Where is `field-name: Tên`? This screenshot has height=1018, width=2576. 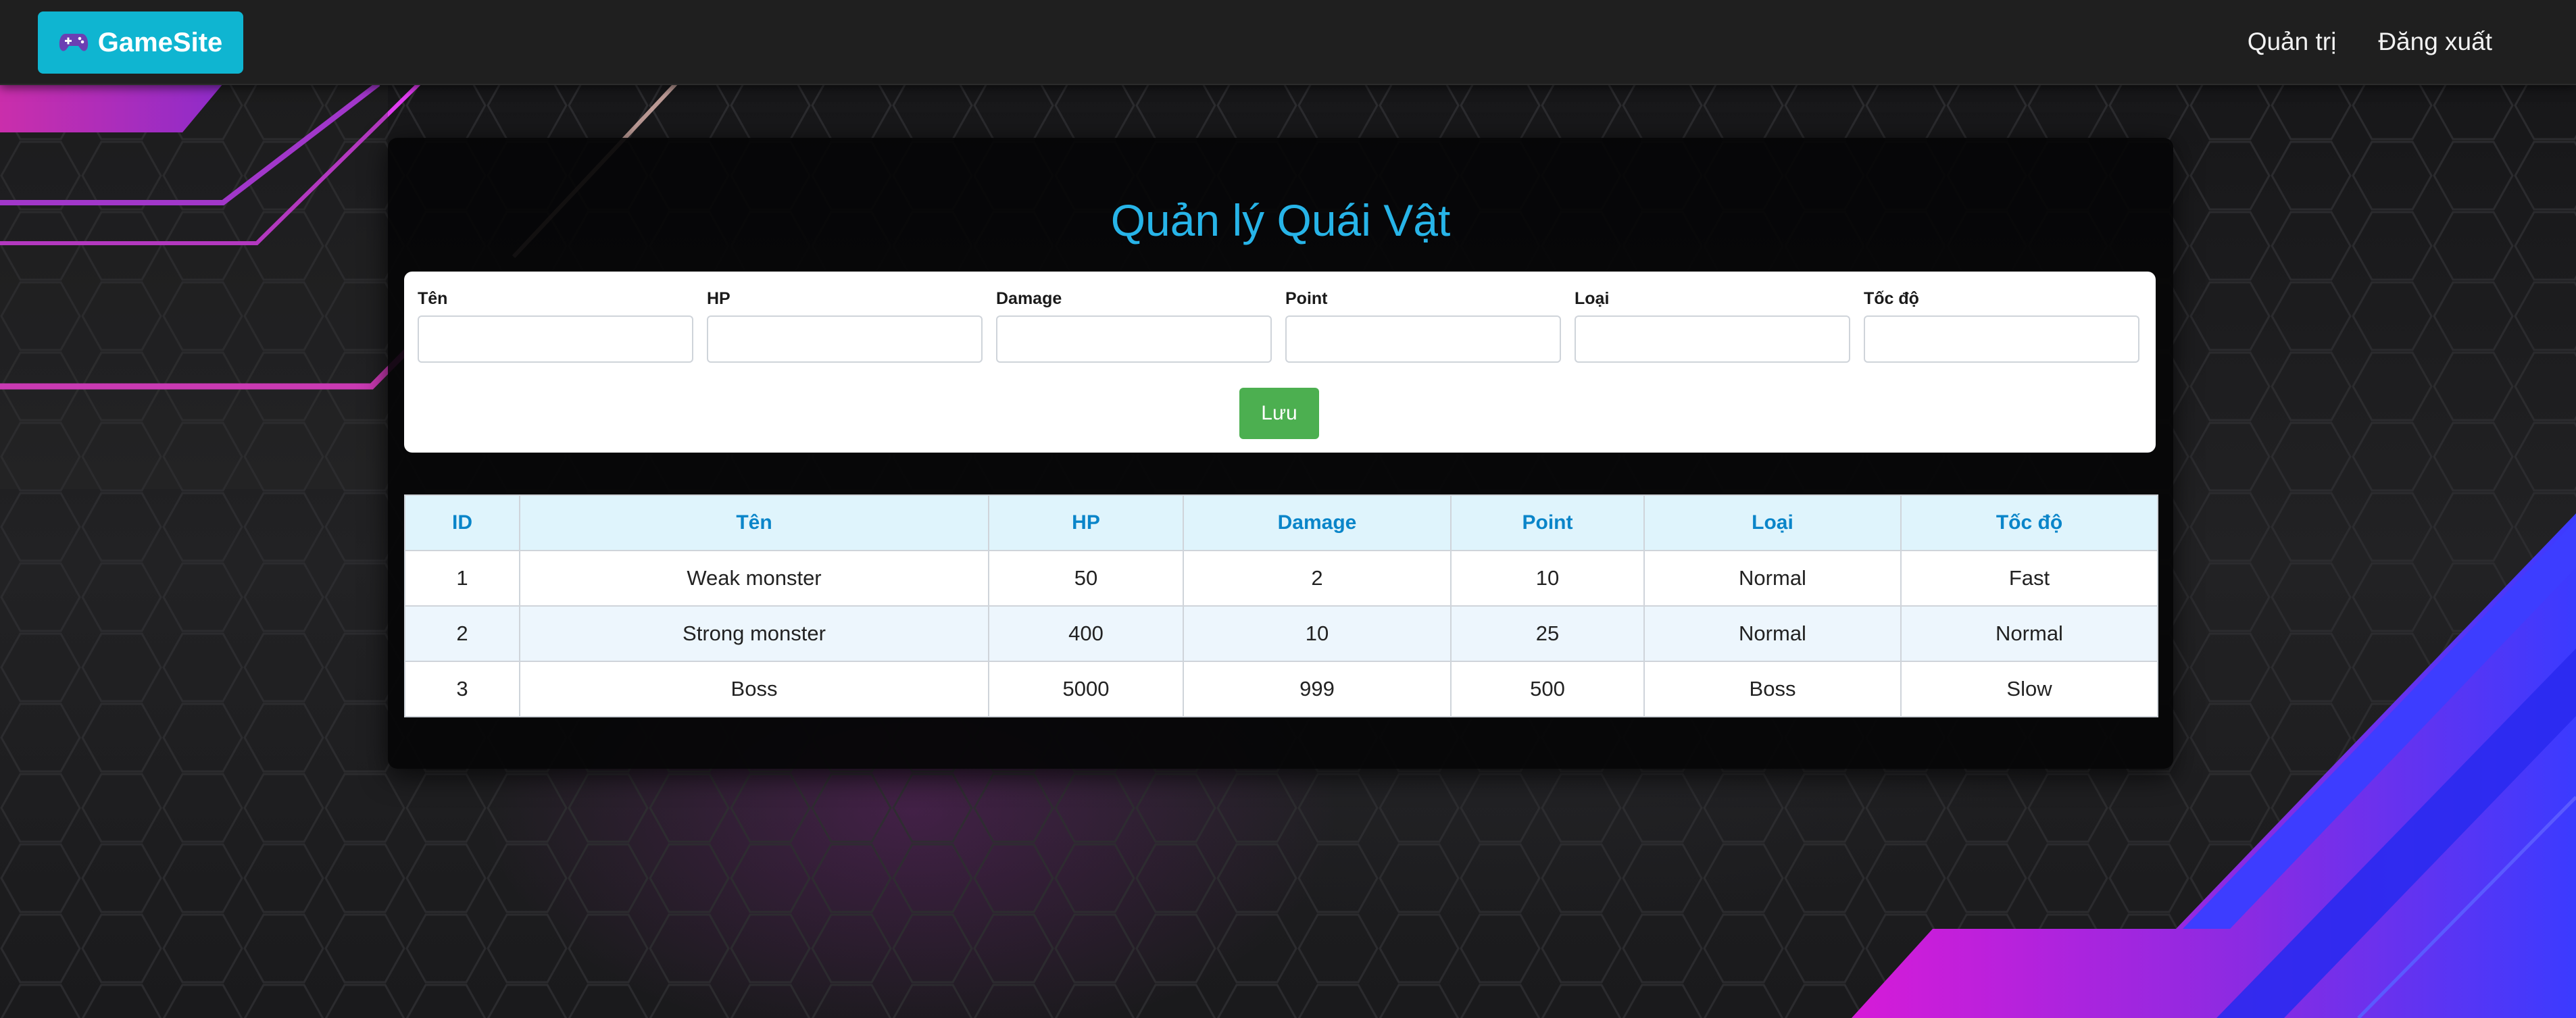
field-name: Tên is located at coordinates (556, 326).